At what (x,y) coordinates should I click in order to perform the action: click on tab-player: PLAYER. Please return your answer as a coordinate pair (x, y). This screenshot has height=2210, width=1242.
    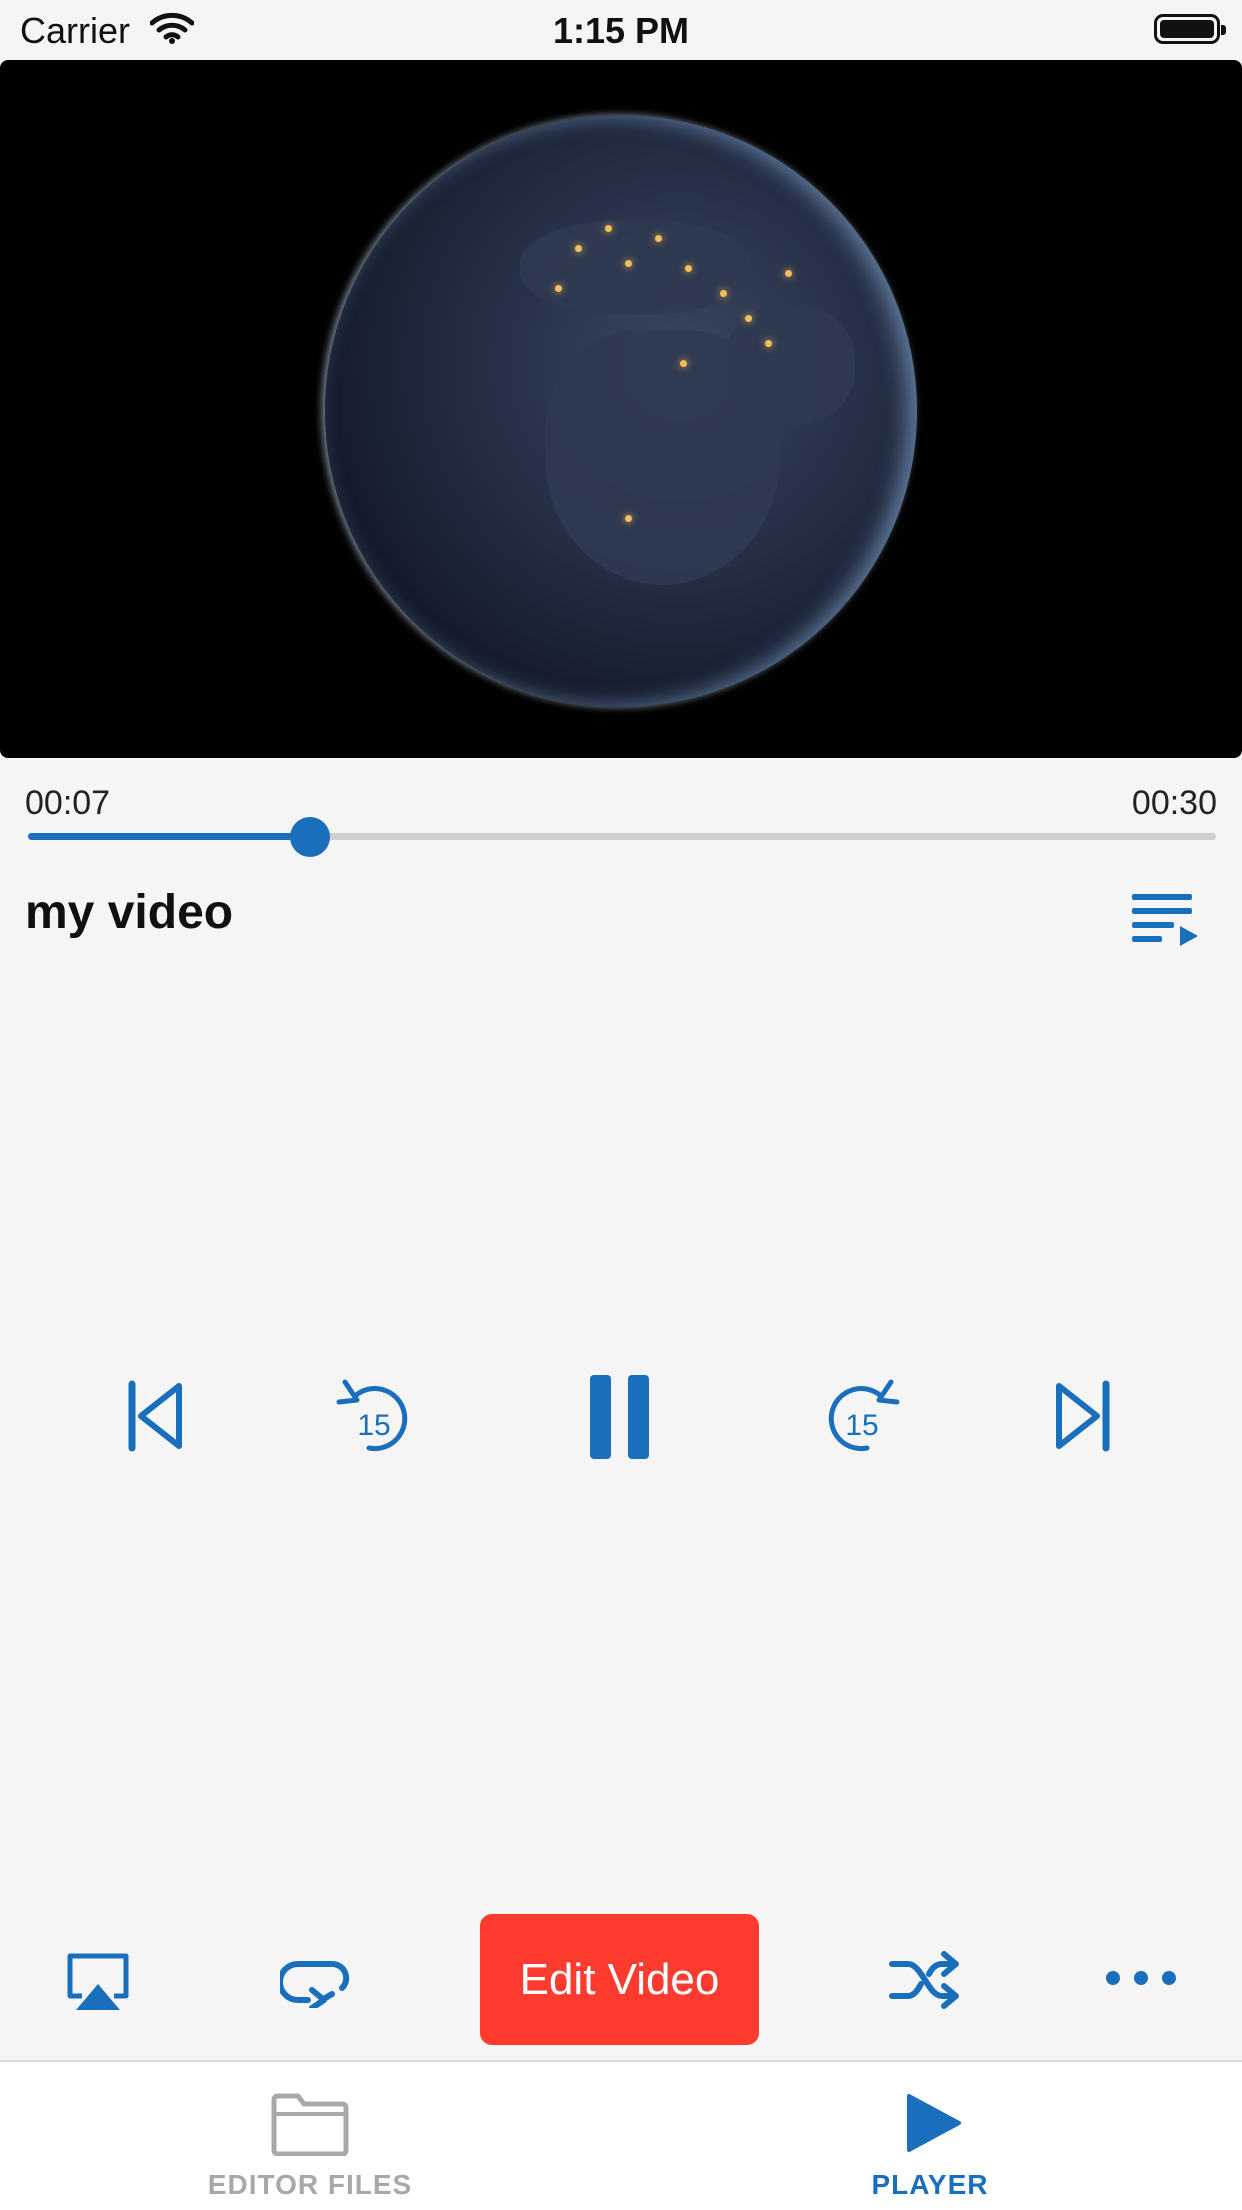
    Looking at the image, I should click on (930, 2136).